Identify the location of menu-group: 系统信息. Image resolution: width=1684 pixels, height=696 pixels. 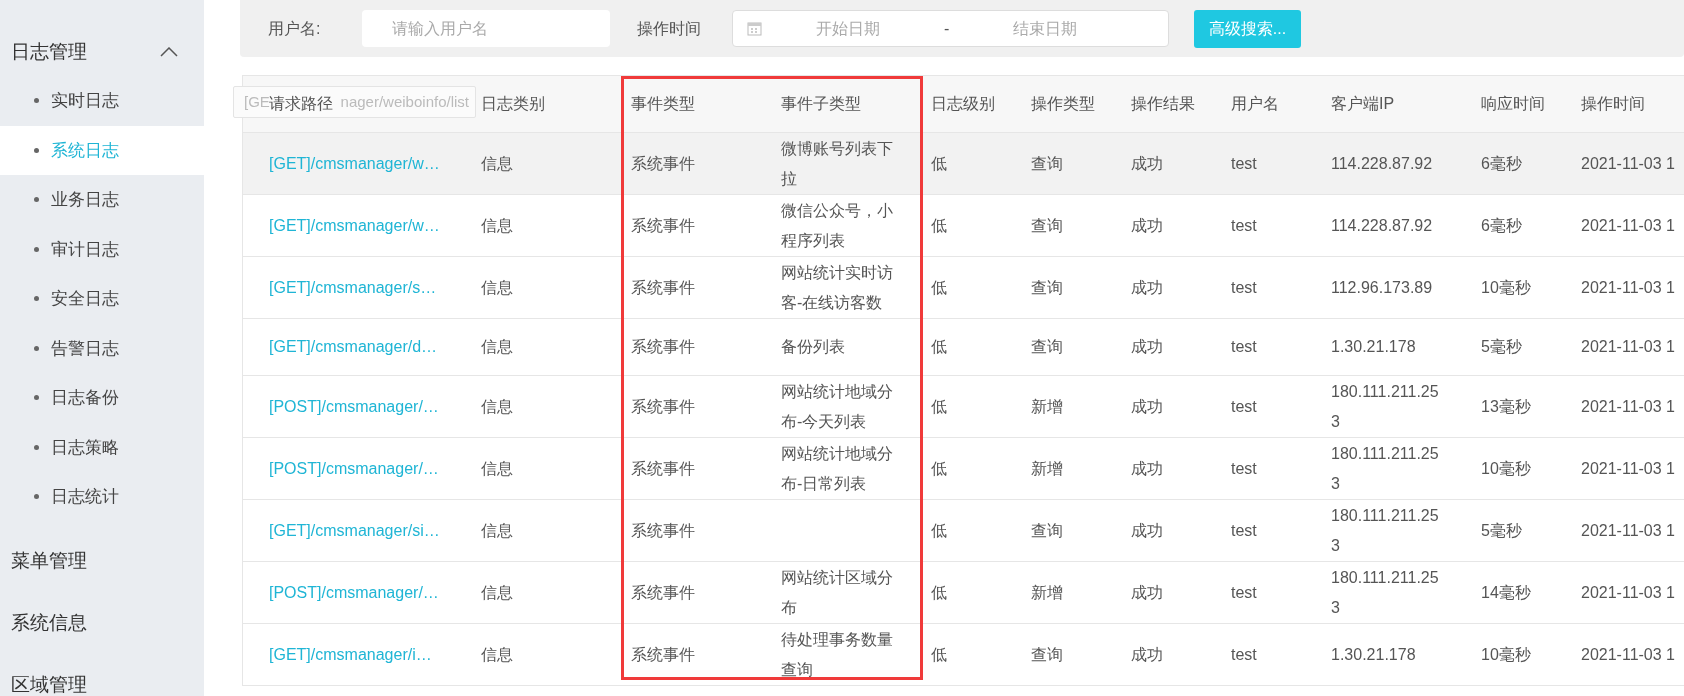
(102, 623).